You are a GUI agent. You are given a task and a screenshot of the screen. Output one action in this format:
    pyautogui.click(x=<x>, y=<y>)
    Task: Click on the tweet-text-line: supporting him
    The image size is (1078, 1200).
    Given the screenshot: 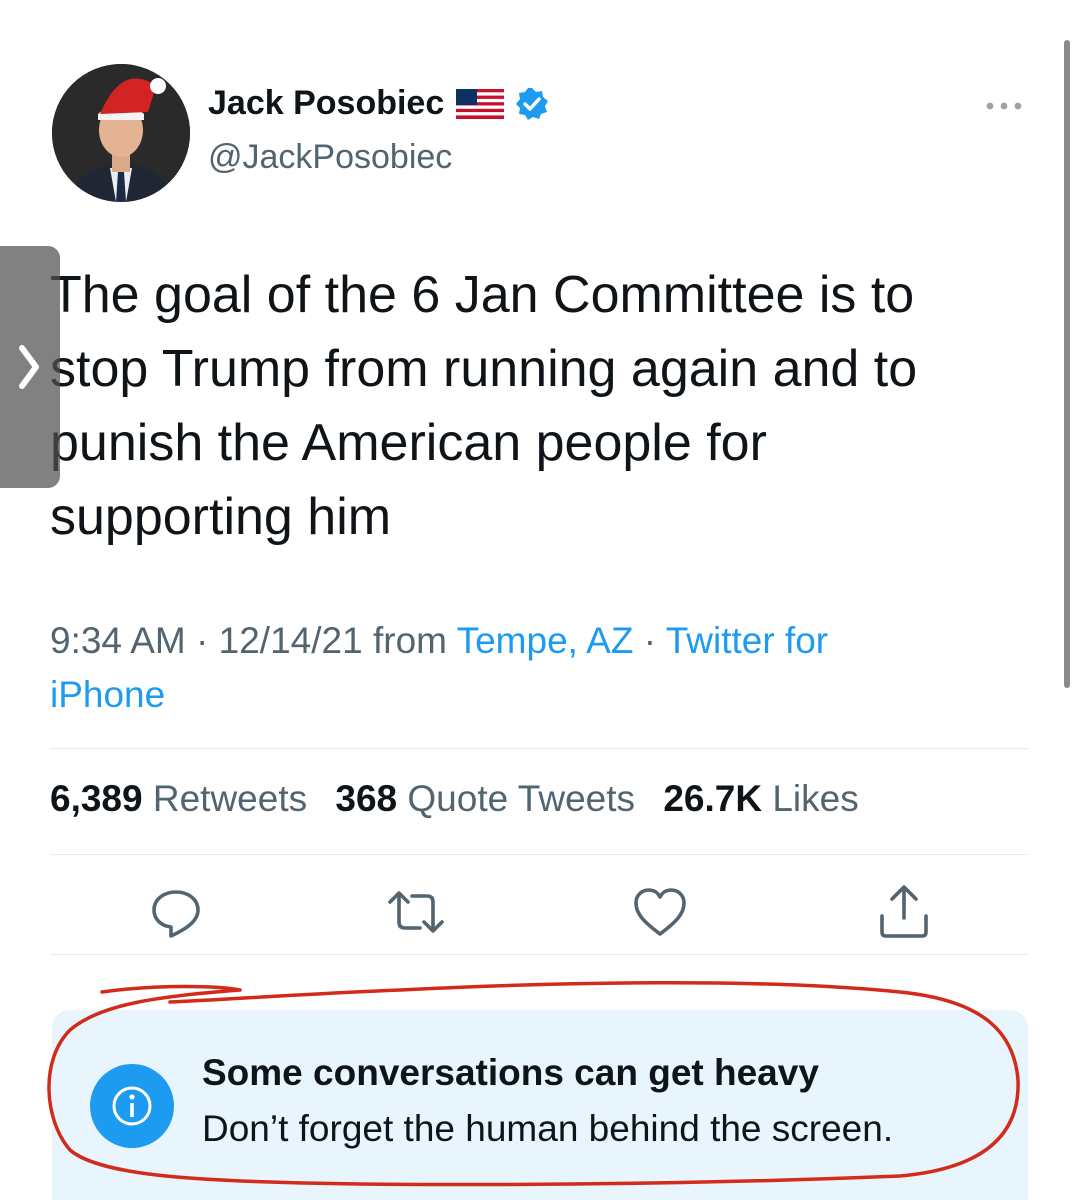 What is the action you would take?
    pyautogui.click(x=221, y=517)
    